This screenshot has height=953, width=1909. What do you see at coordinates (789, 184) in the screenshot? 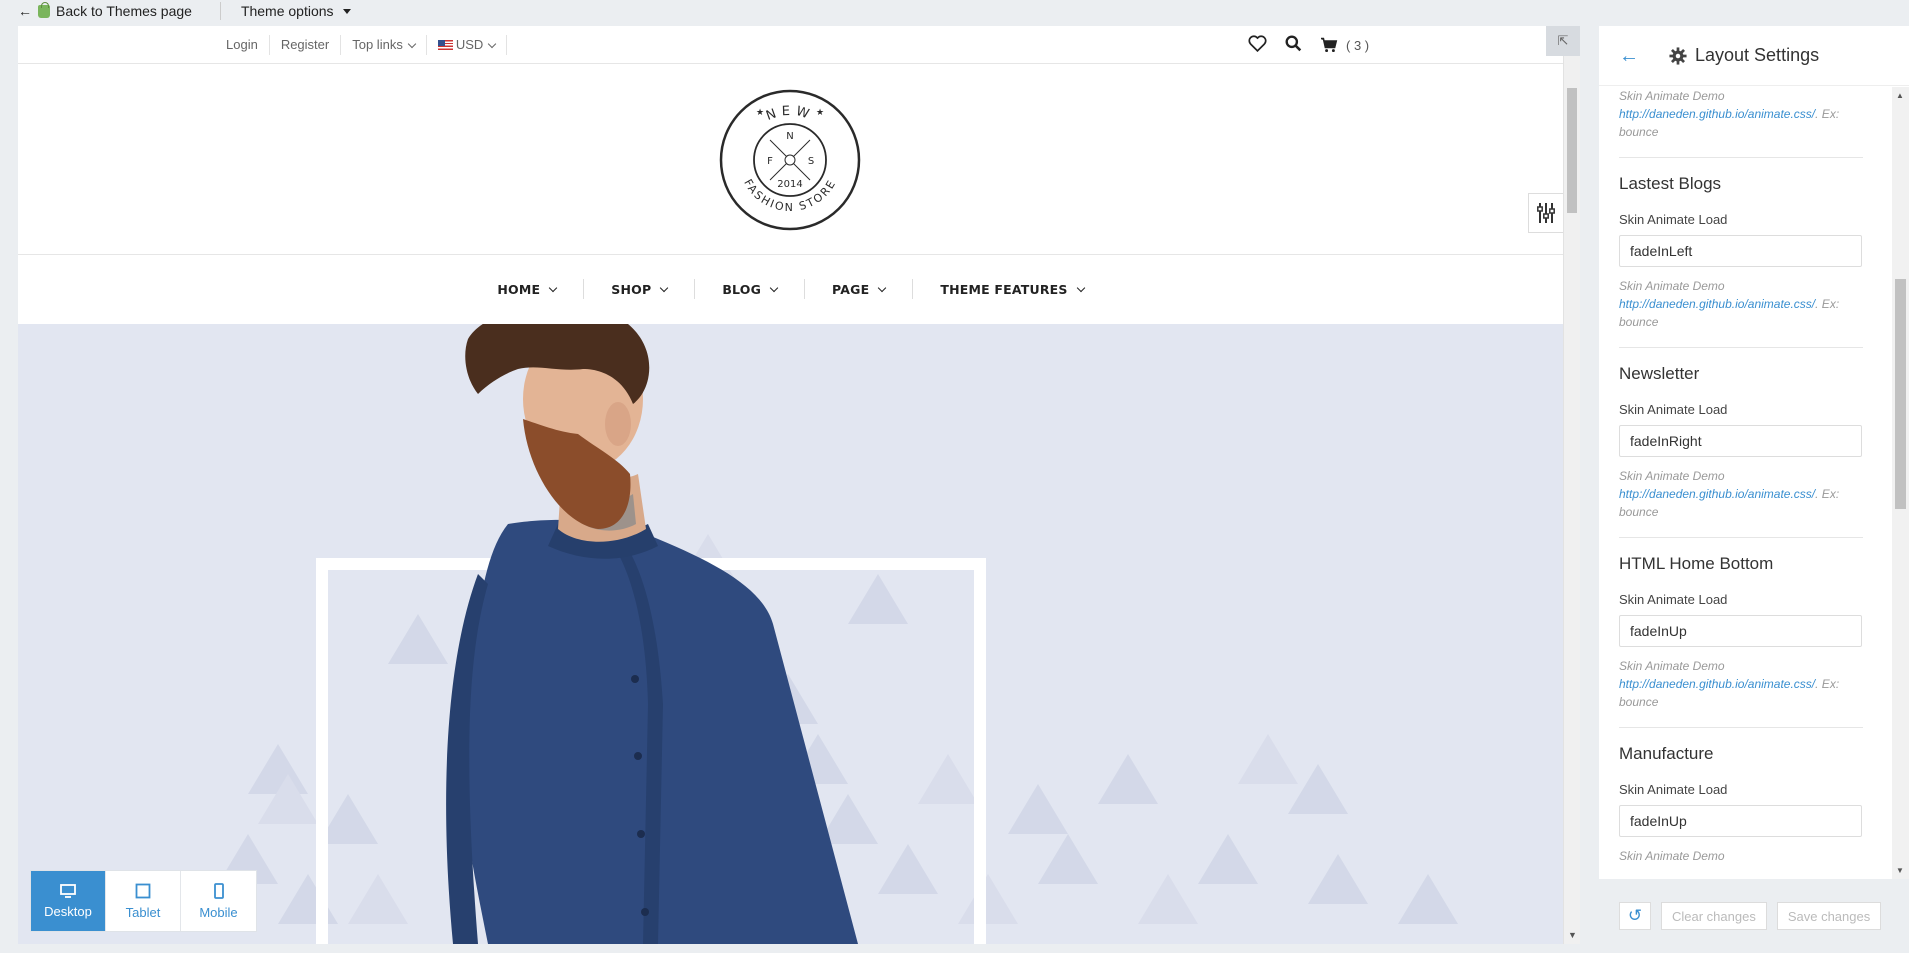
I see `logo-year: 2014` at bounding box center [789, 184].